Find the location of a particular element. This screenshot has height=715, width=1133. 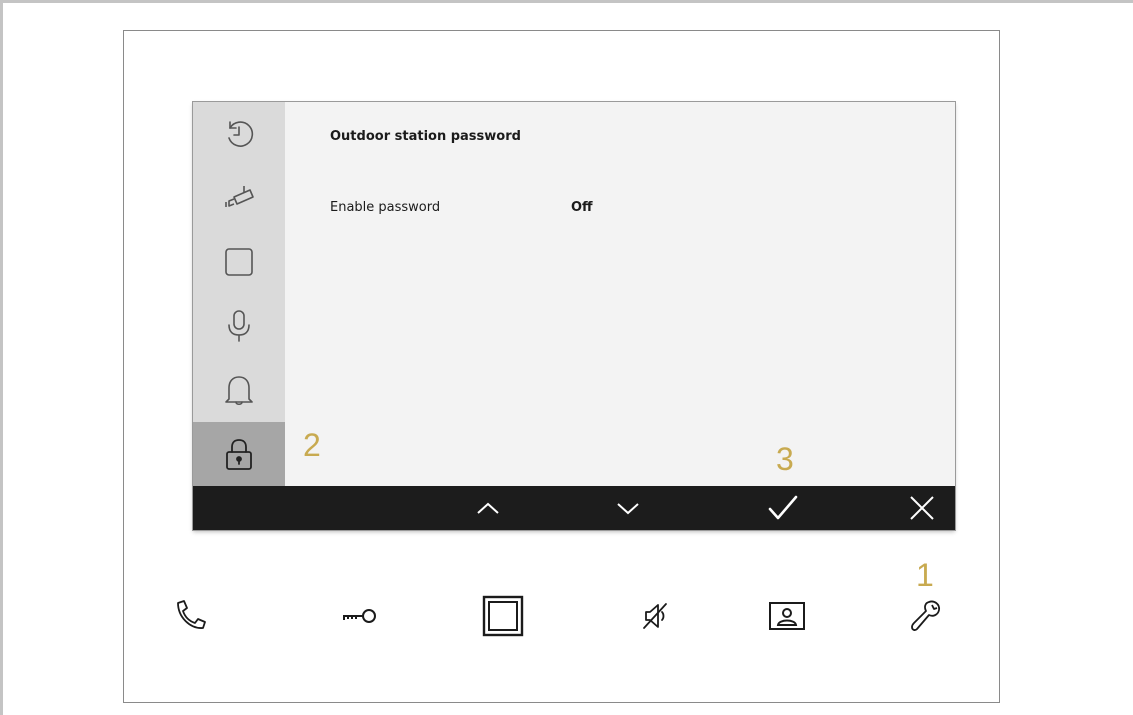

screen-button is located at coordinates (503, 616).